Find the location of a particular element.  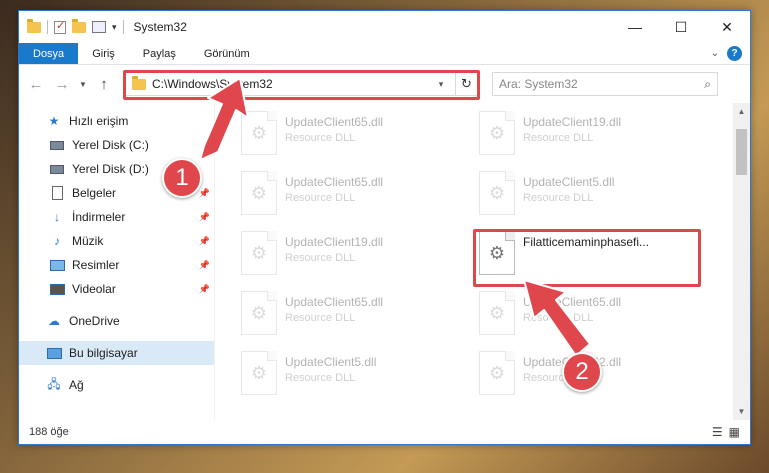

scrollbar-thumb is located at coordinates (741, 152).